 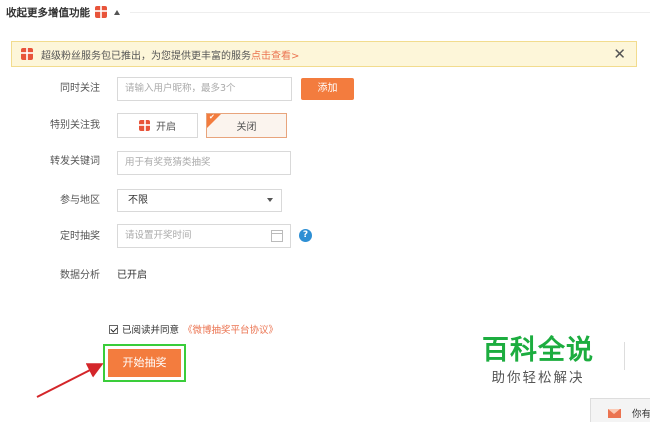 I want to click on notice-text: 超级粉丝服务包已推出，为您提供更丰富的服务, so click(x=146, y=56).